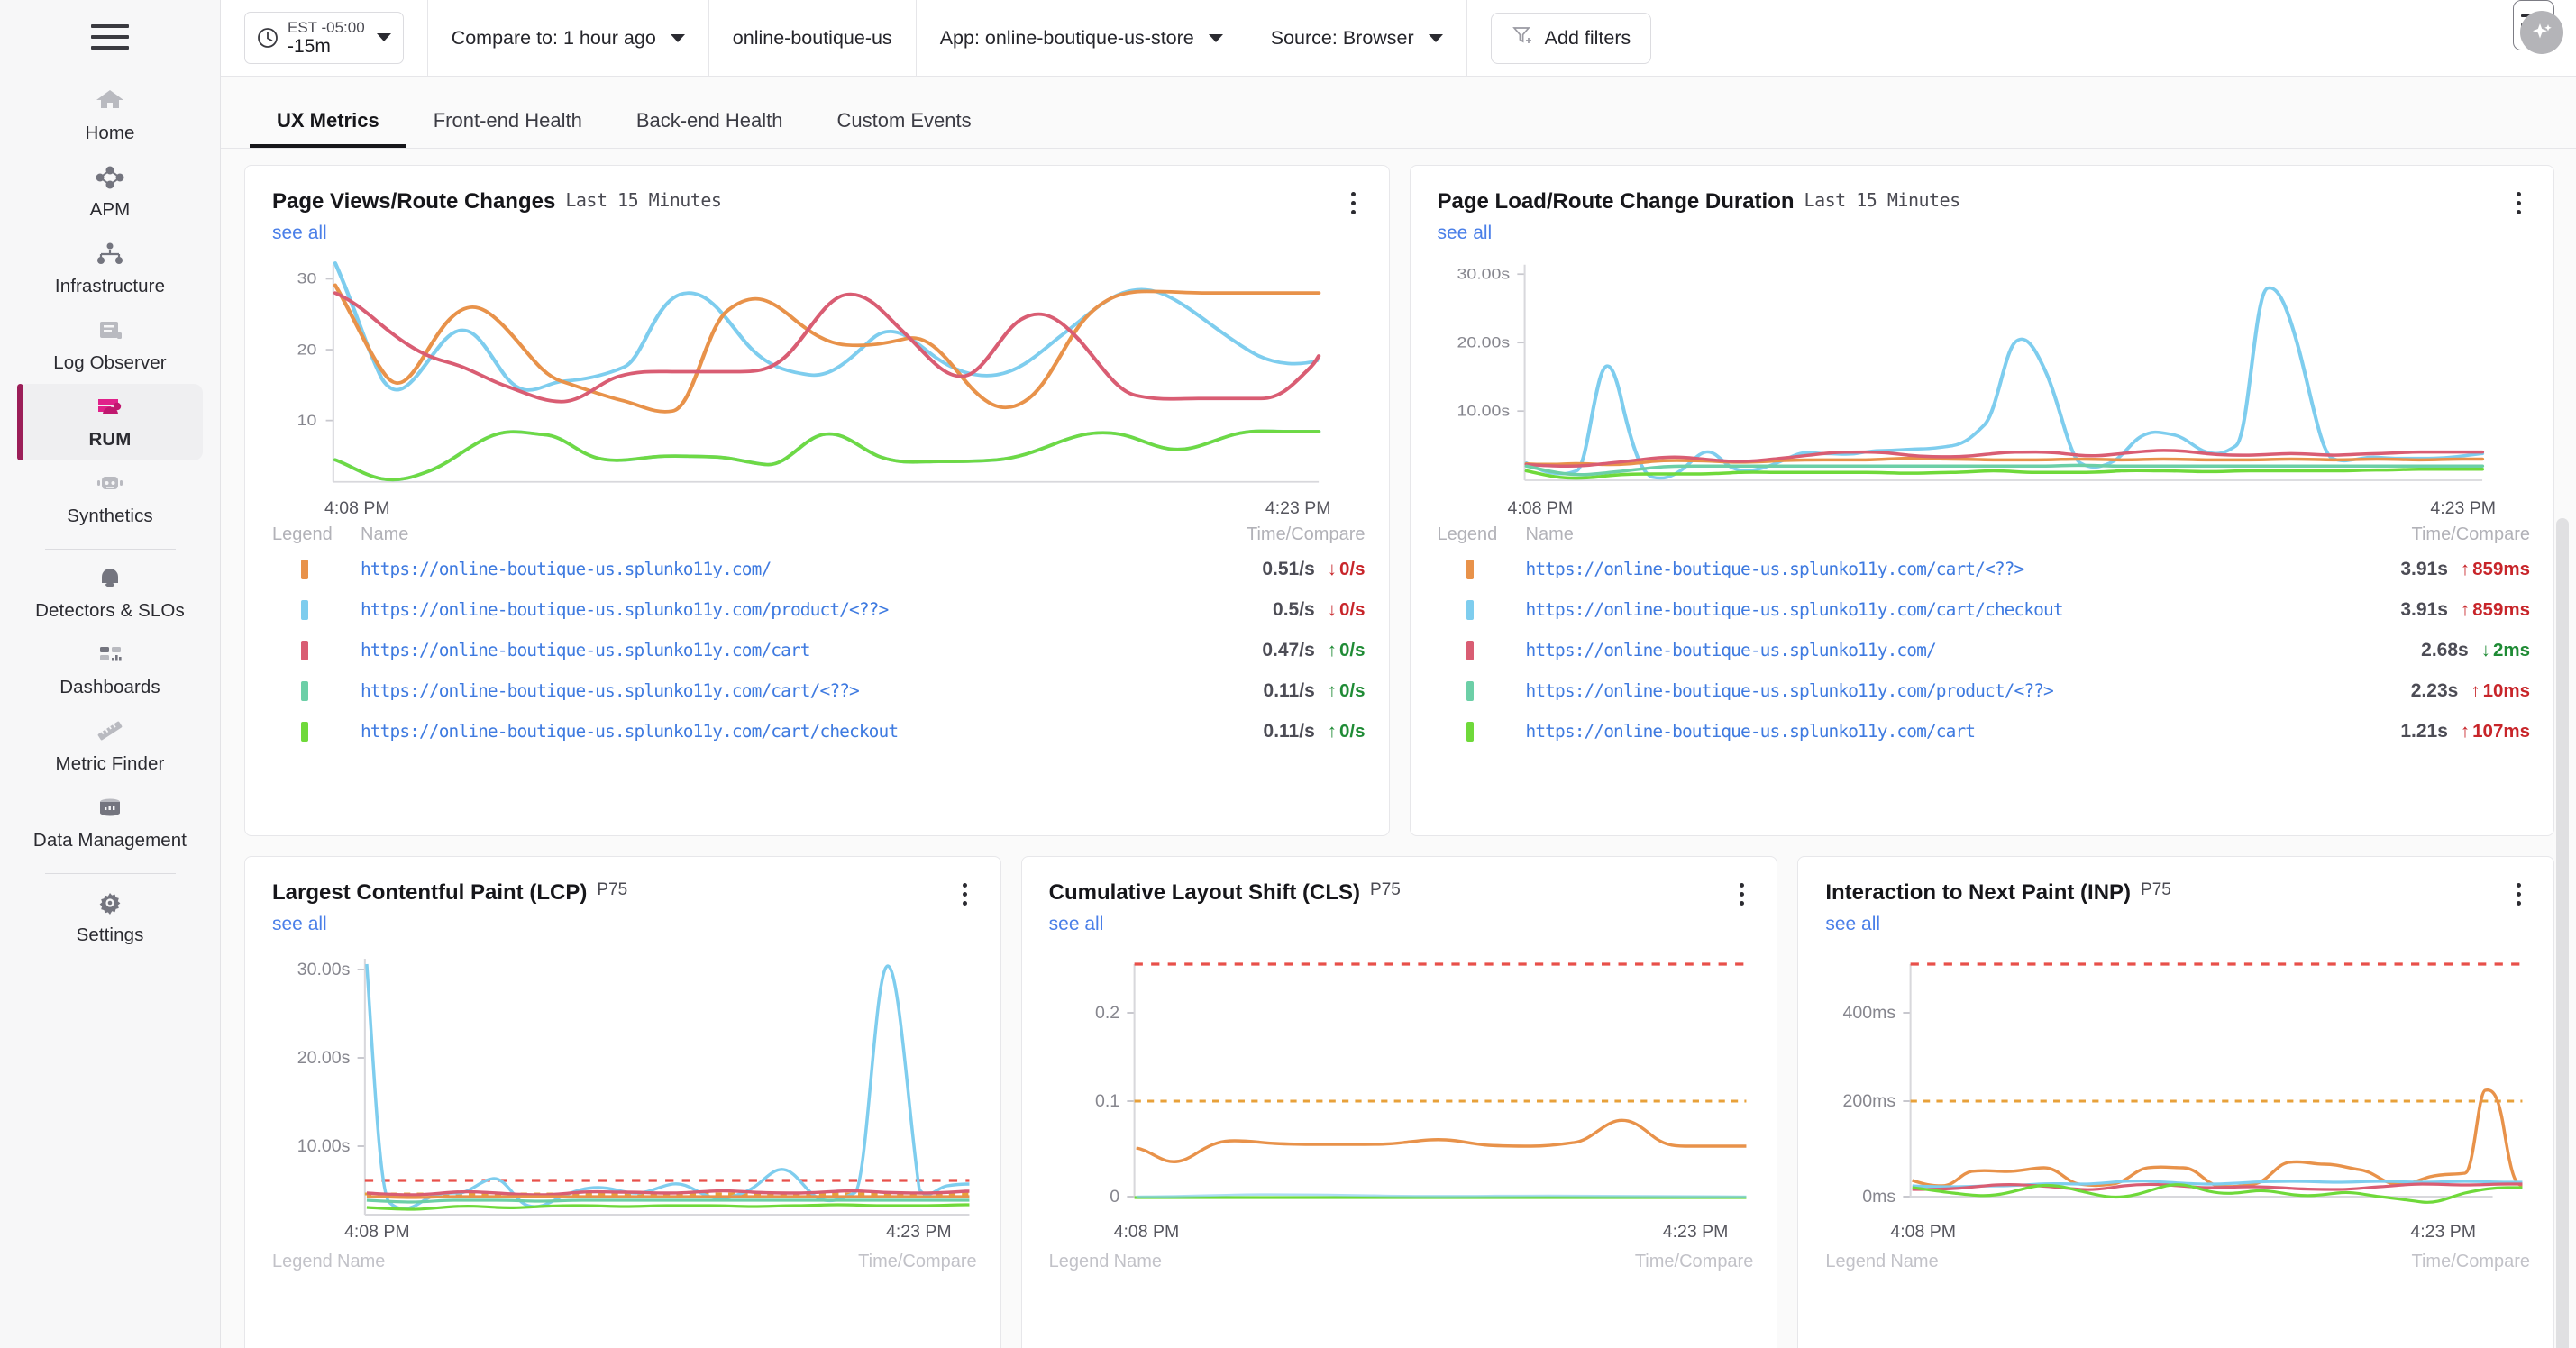 The width and height of the screenshot is (2576, 1348). Describe the element at coordinates (1066, 37) in the screenshot. I see `app-label: App: online-boutique-us-store` at that location.